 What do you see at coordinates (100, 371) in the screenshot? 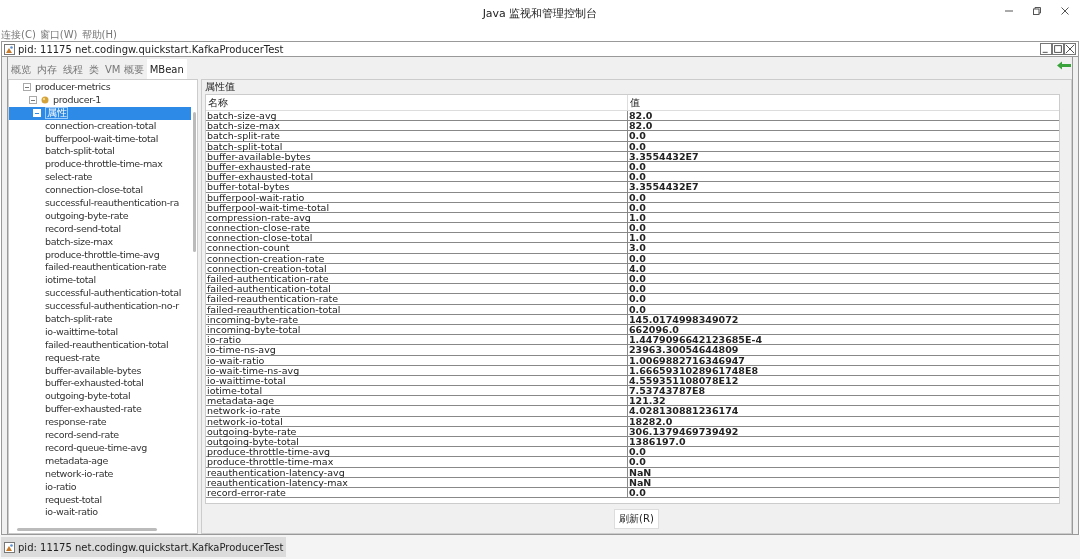
I see `tree-item: buffer-available-bytes` at bounding box center [100, 371].